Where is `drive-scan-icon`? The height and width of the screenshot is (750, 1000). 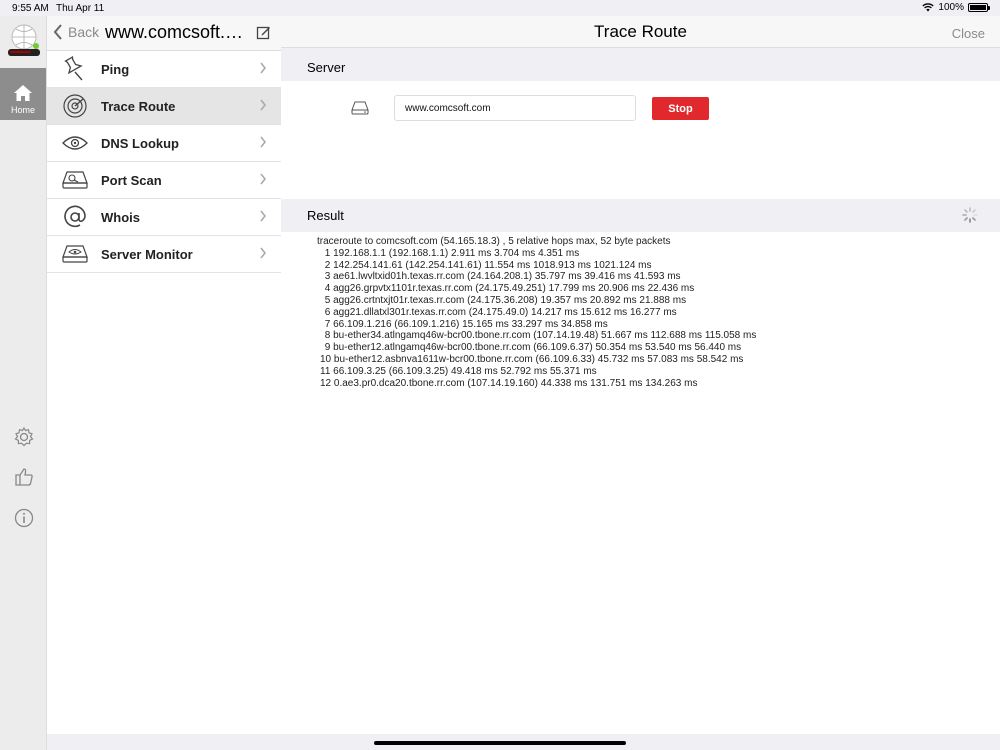
drive-scan-icon is located at coordinates (75, 180).